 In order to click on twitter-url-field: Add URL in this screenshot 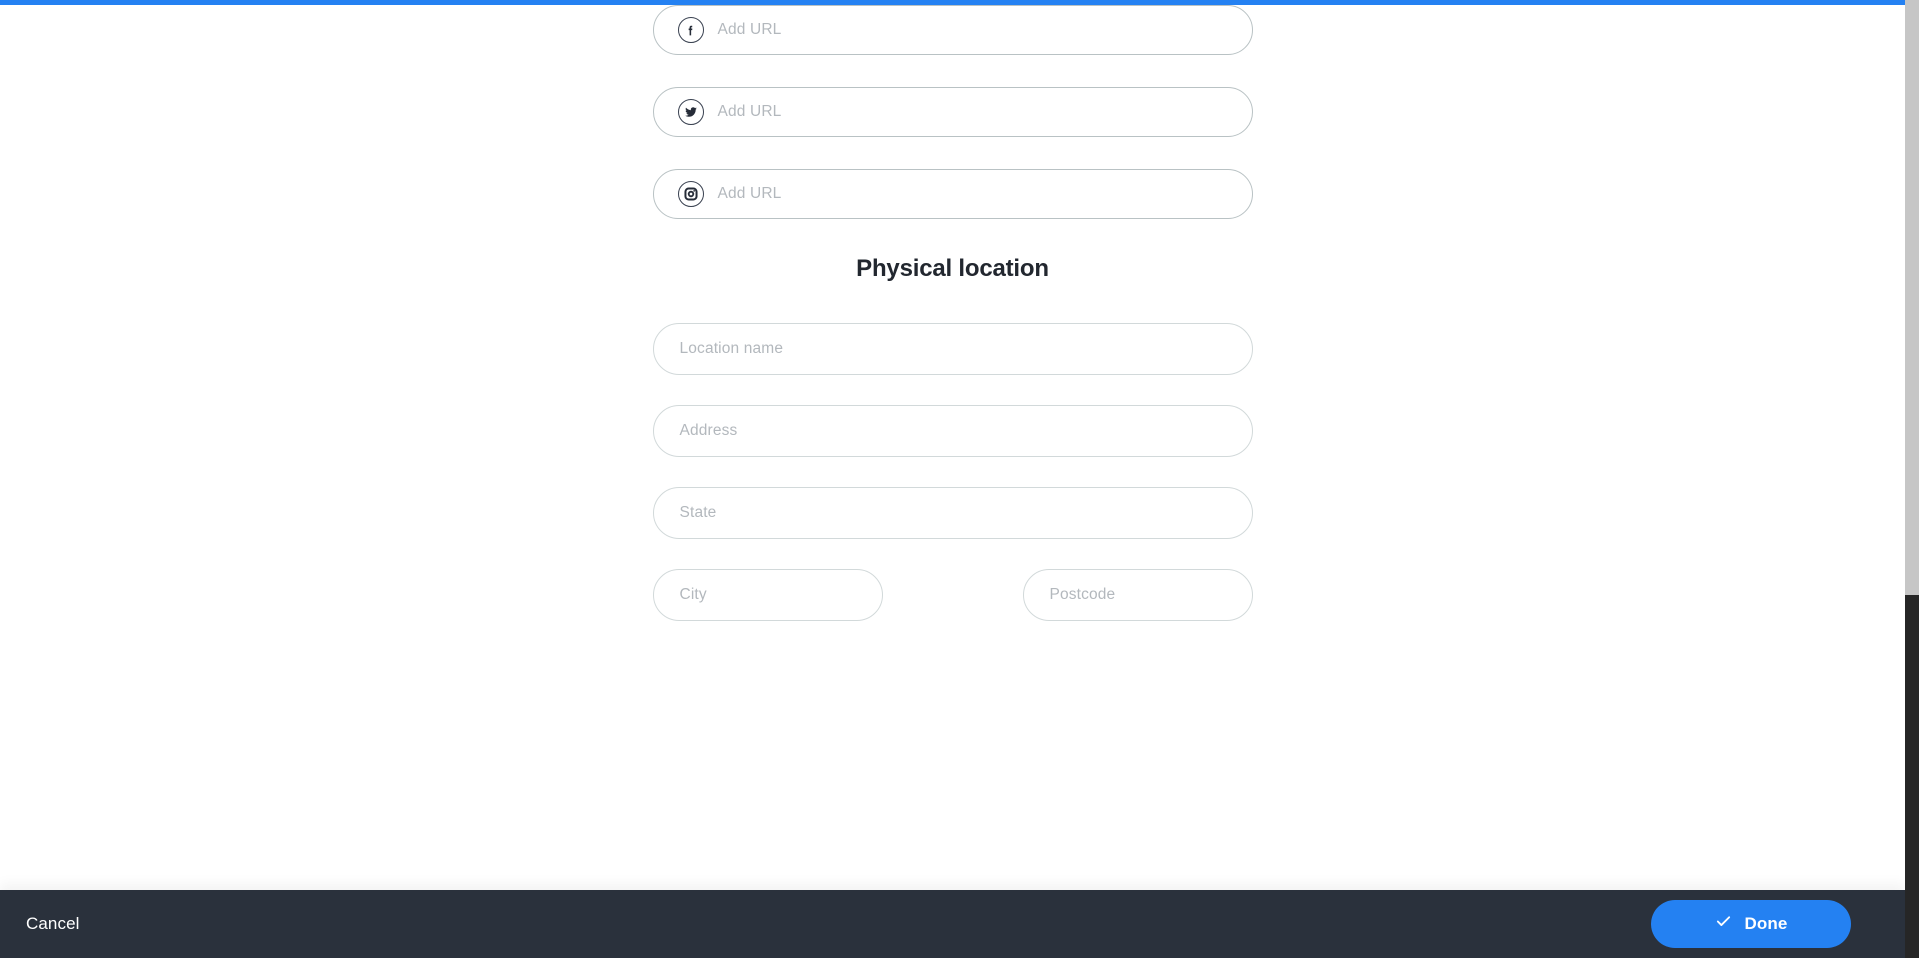, I will do `click(952, 112)`.